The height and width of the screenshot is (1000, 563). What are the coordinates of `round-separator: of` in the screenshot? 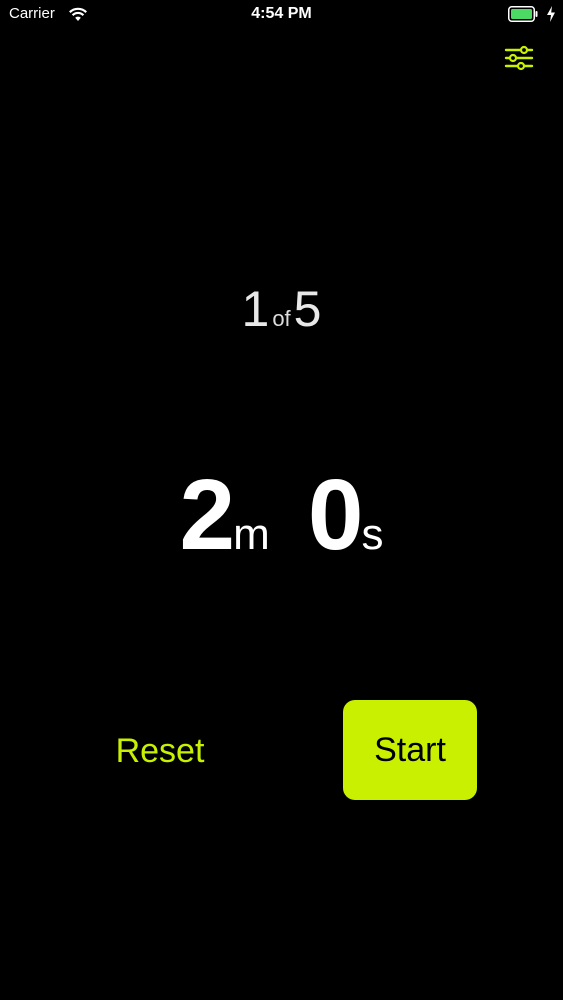 It's located at (281, 318).